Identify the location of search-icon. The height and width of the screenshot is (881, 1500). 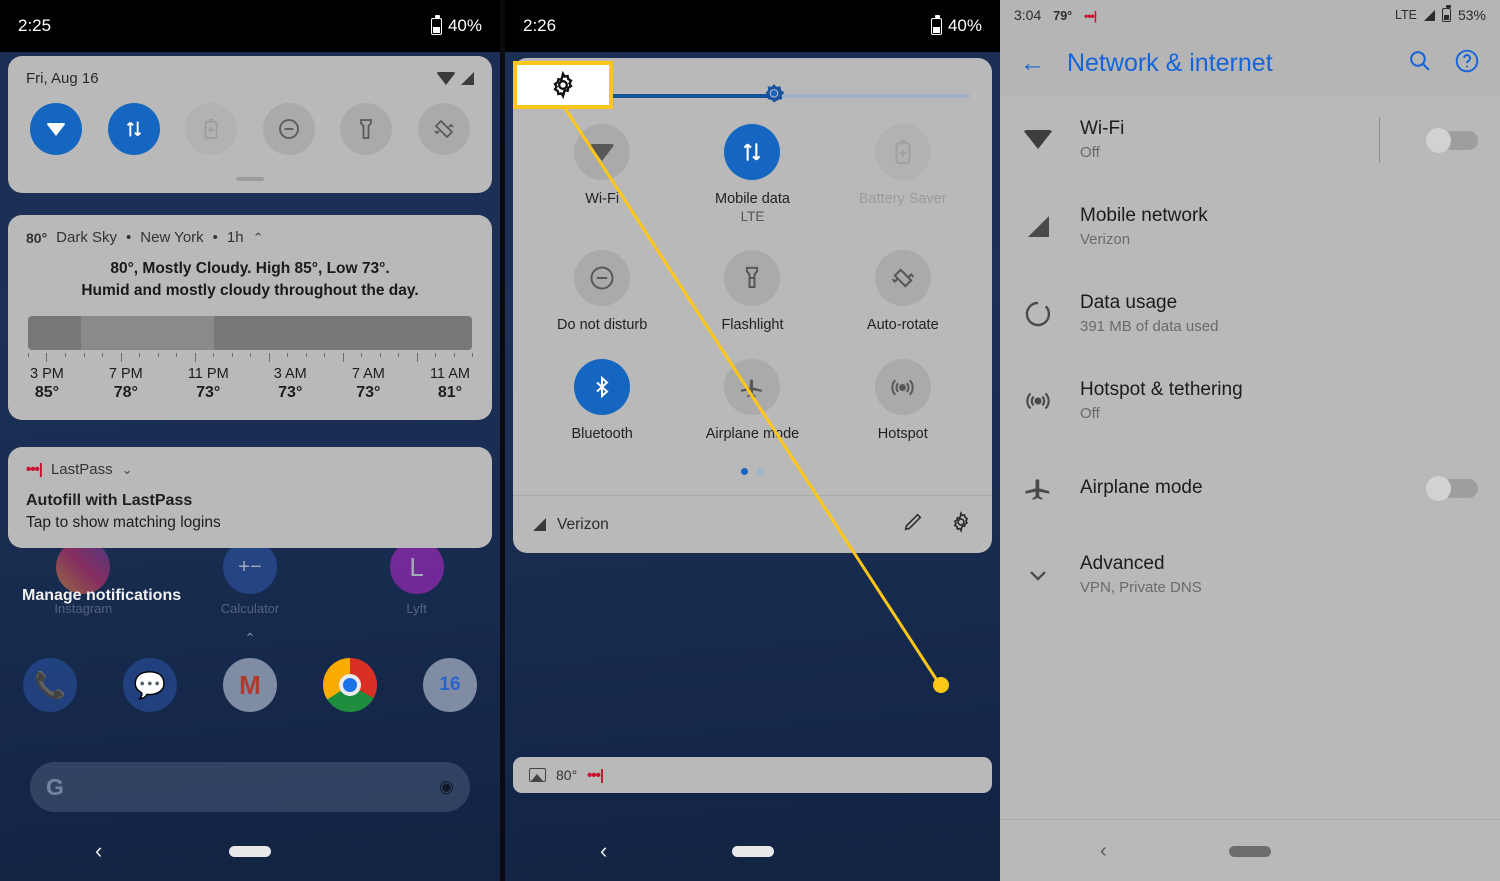
(1419, 63).